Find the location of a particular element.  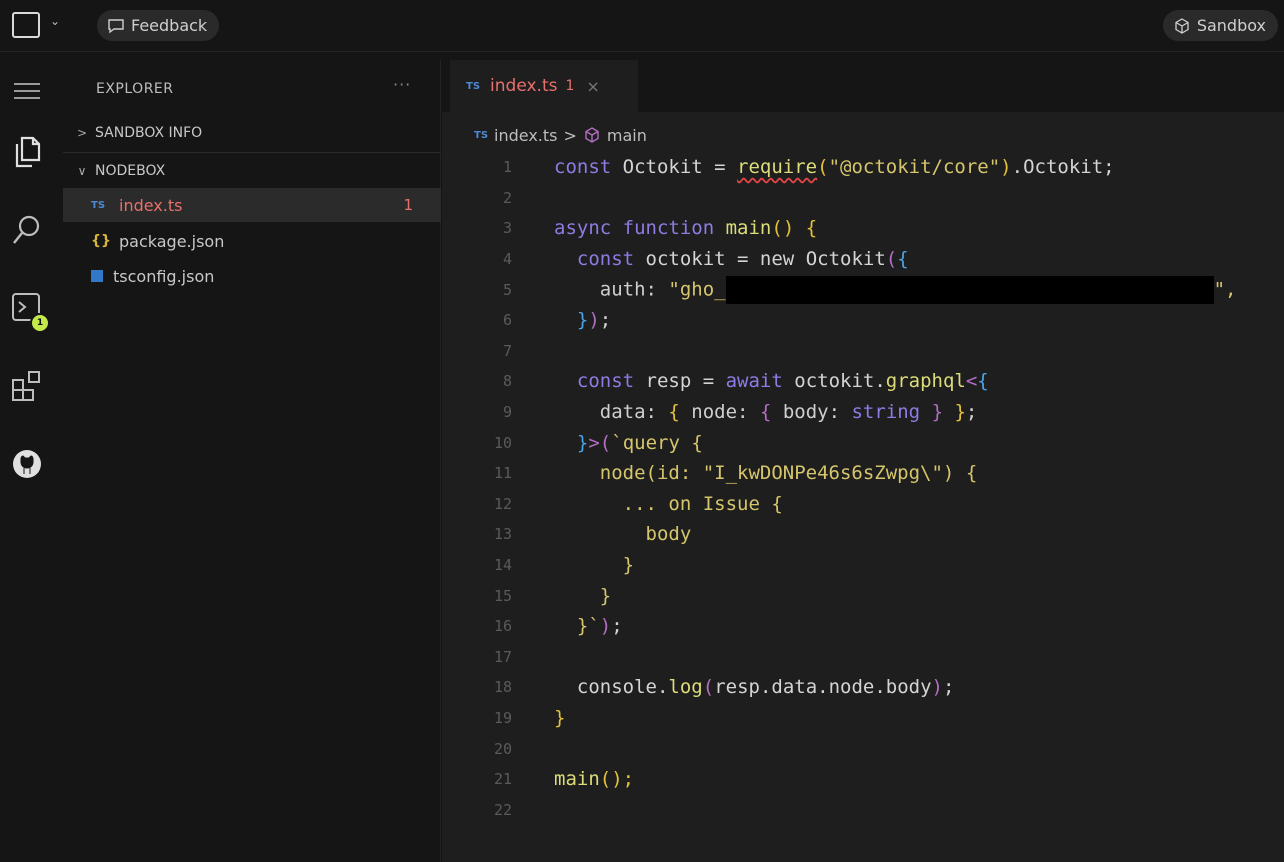

file-name: index.ts is located at coordinates (151, 205).